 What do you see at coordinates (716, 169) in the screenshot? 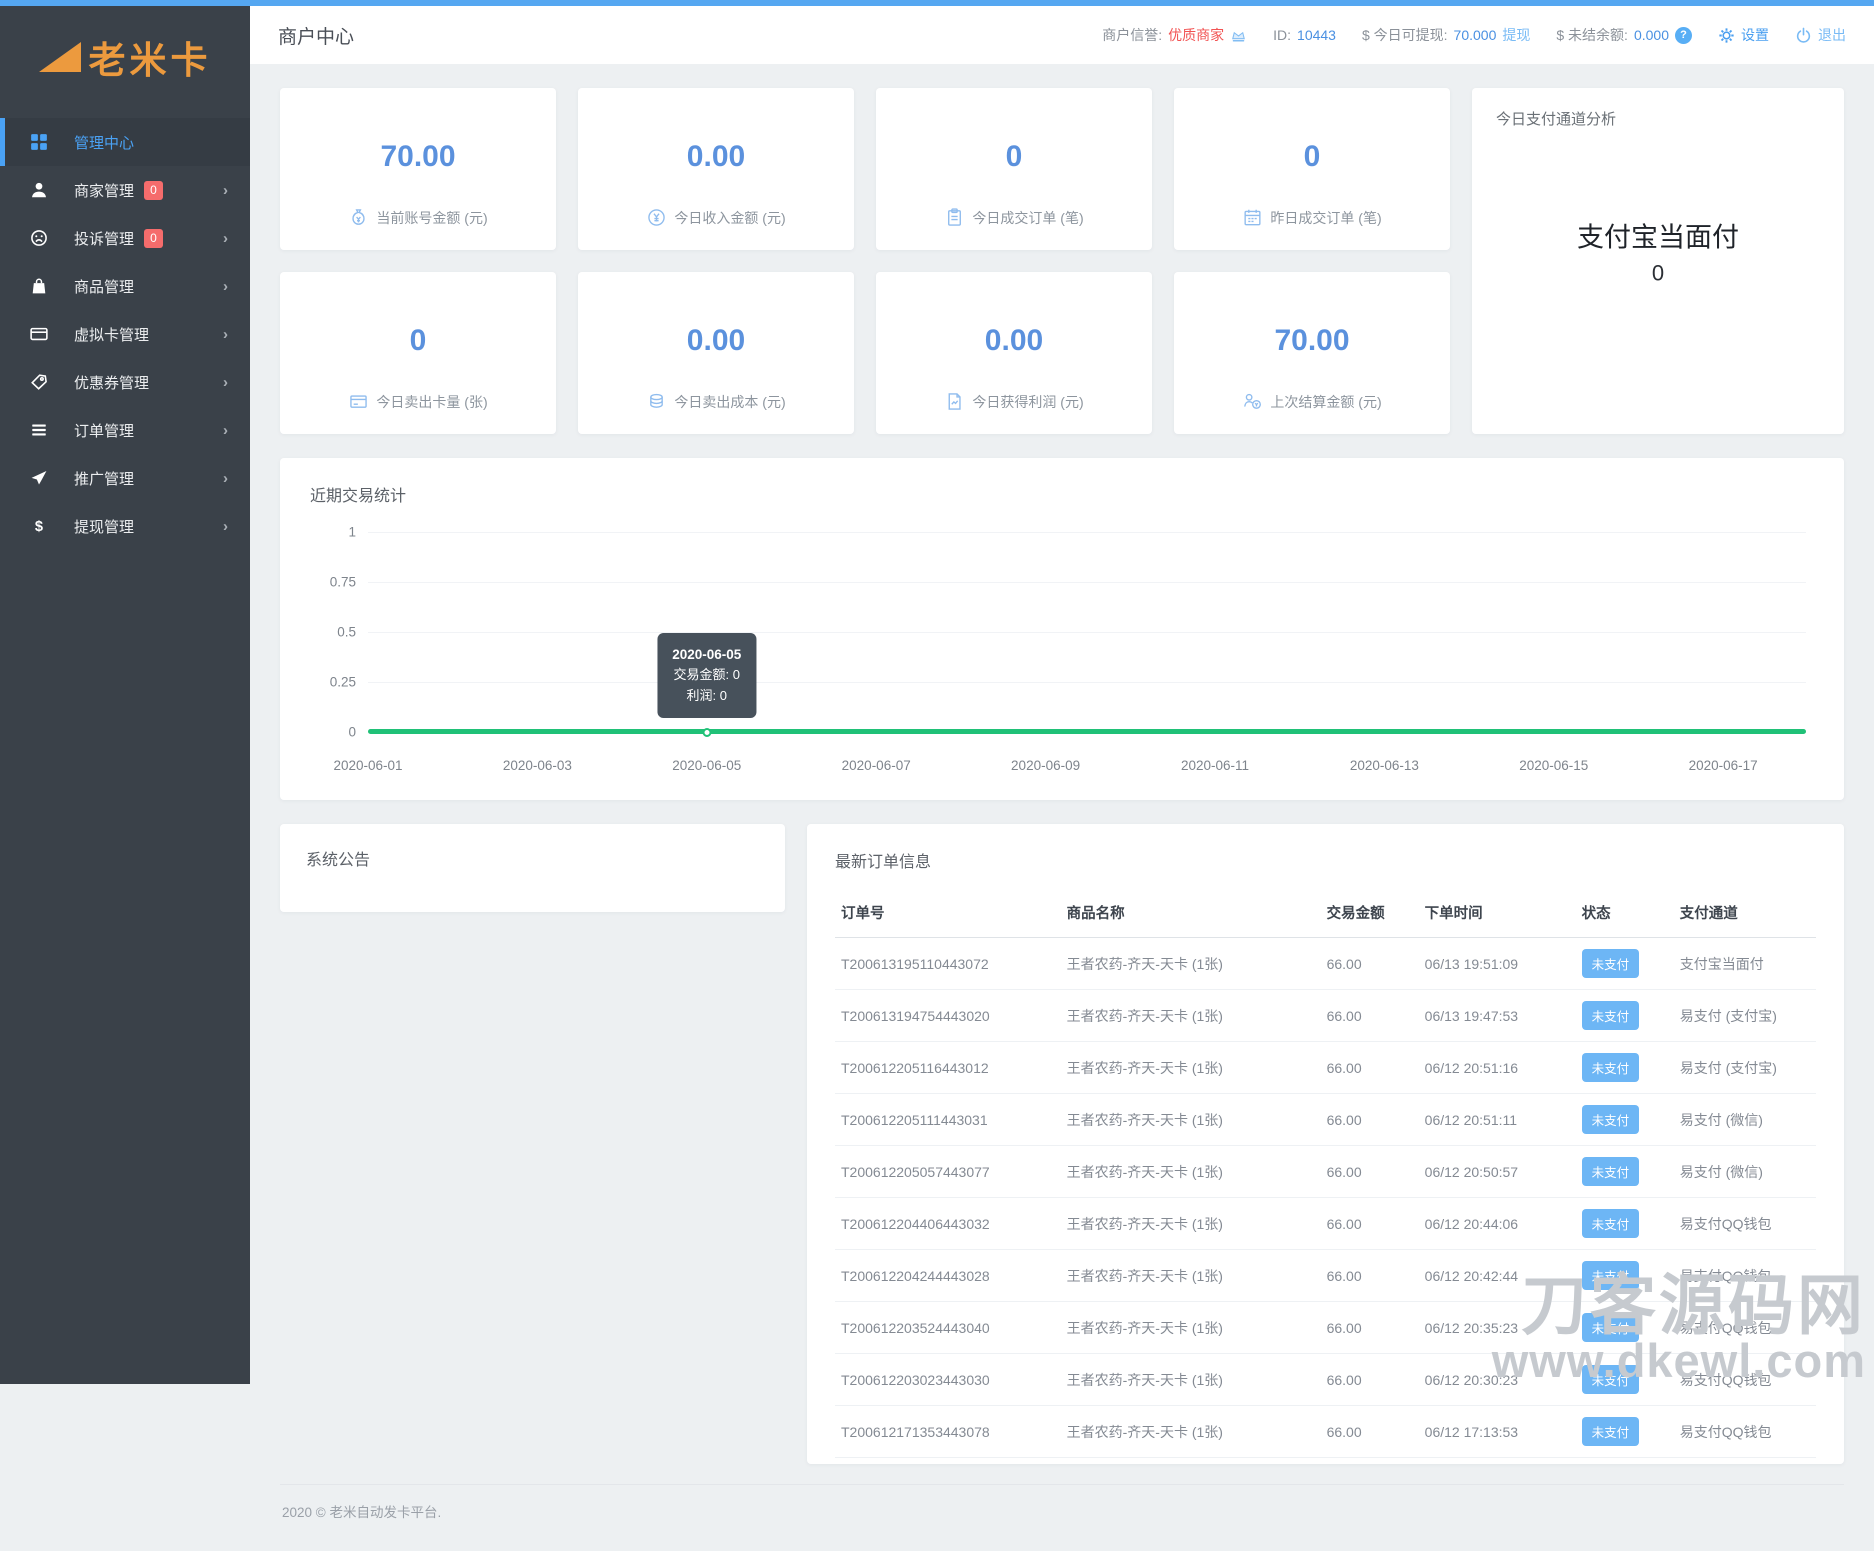
I see `stat-card-income-today: 0.00 今日收入金额 (元)` at bounding box center [716, 169].